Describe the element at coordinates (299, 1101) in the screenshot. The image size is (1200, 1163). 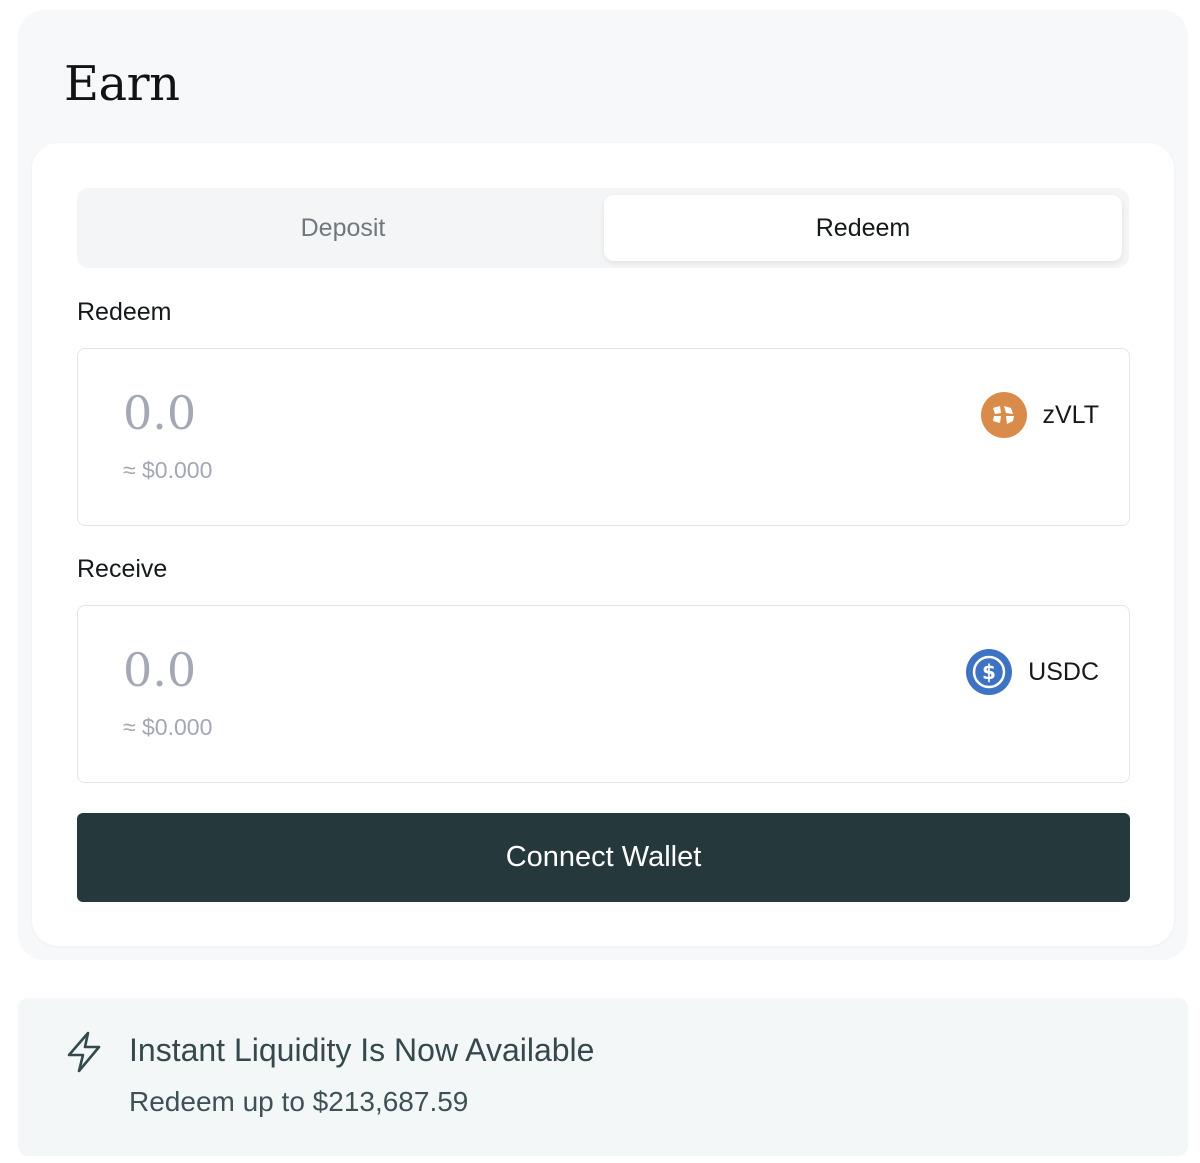
I see `banner-subtitle: Redeem up to $213,687.59` at that location.